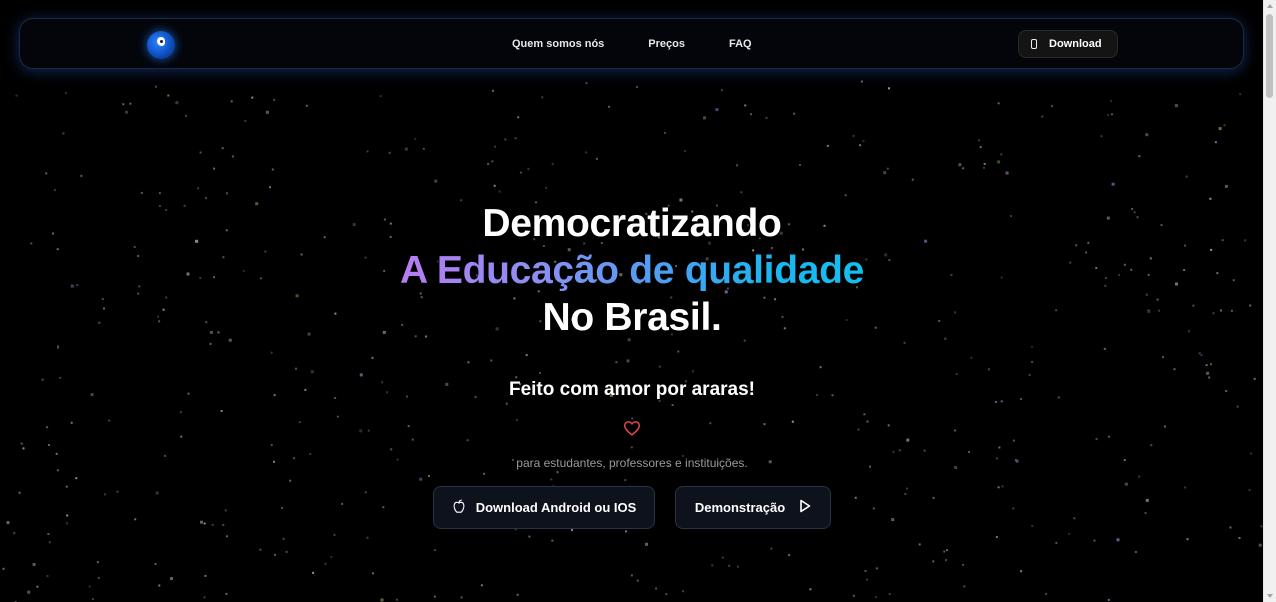  Describe the element at coordinates (740, 44) in the screenshot. I see `nav-link-faq: FAQ` at that location.